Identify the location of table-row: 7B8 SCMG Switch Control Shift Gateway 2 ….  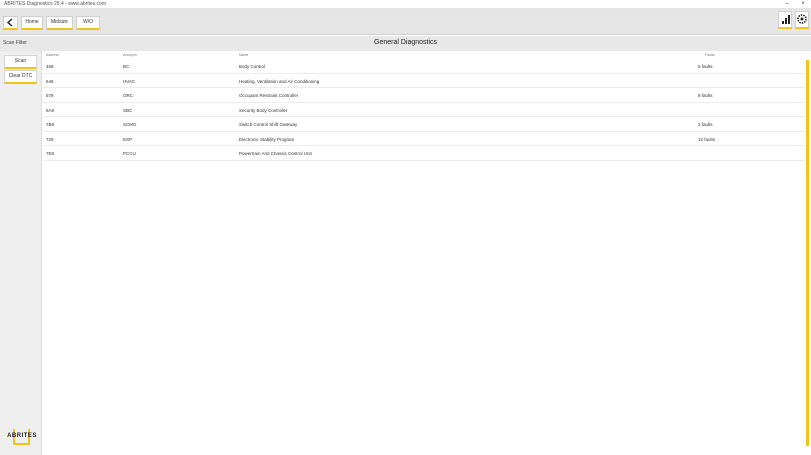
(424, 124).